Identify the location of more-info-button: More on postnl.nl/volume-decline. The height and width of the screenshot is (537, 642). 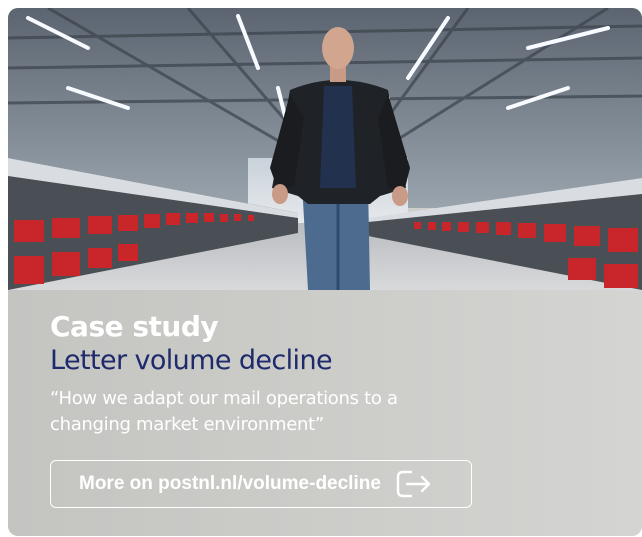
(261, 484).